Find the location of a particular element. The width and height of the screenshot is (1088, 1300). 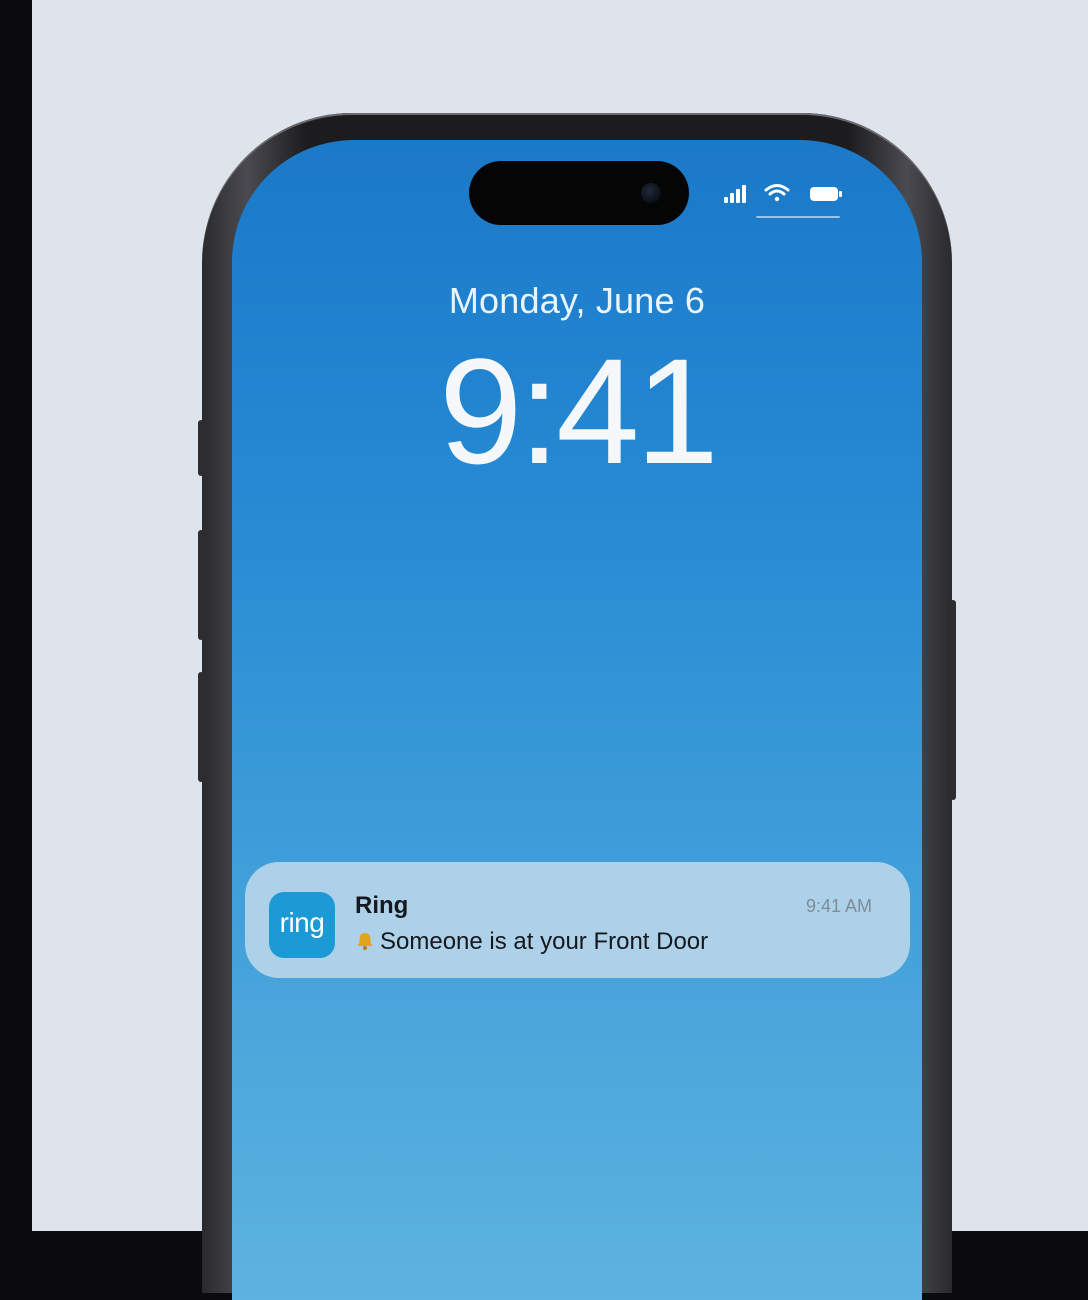

notification-body: Someone is at your Front Door is located at coordinates (531, 942).